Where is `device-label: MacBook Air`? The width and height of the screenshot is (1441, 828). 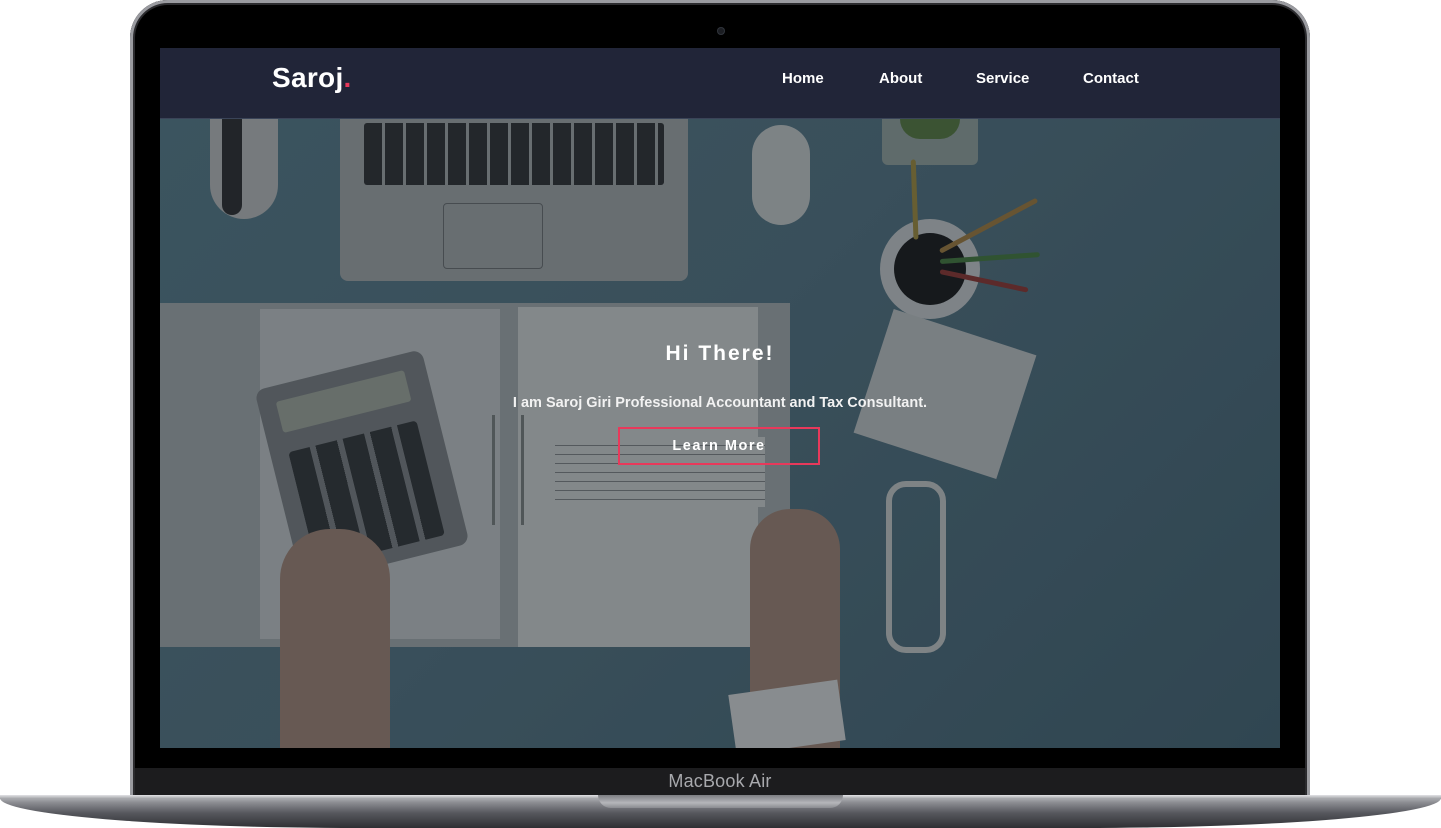
device-label: MacBook Air is located at coordinates (720, 781).